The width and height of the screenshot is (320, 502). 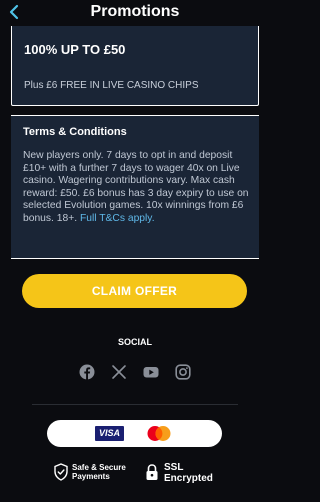 I want to click on youtube-icon, so click(x=151, y=372).